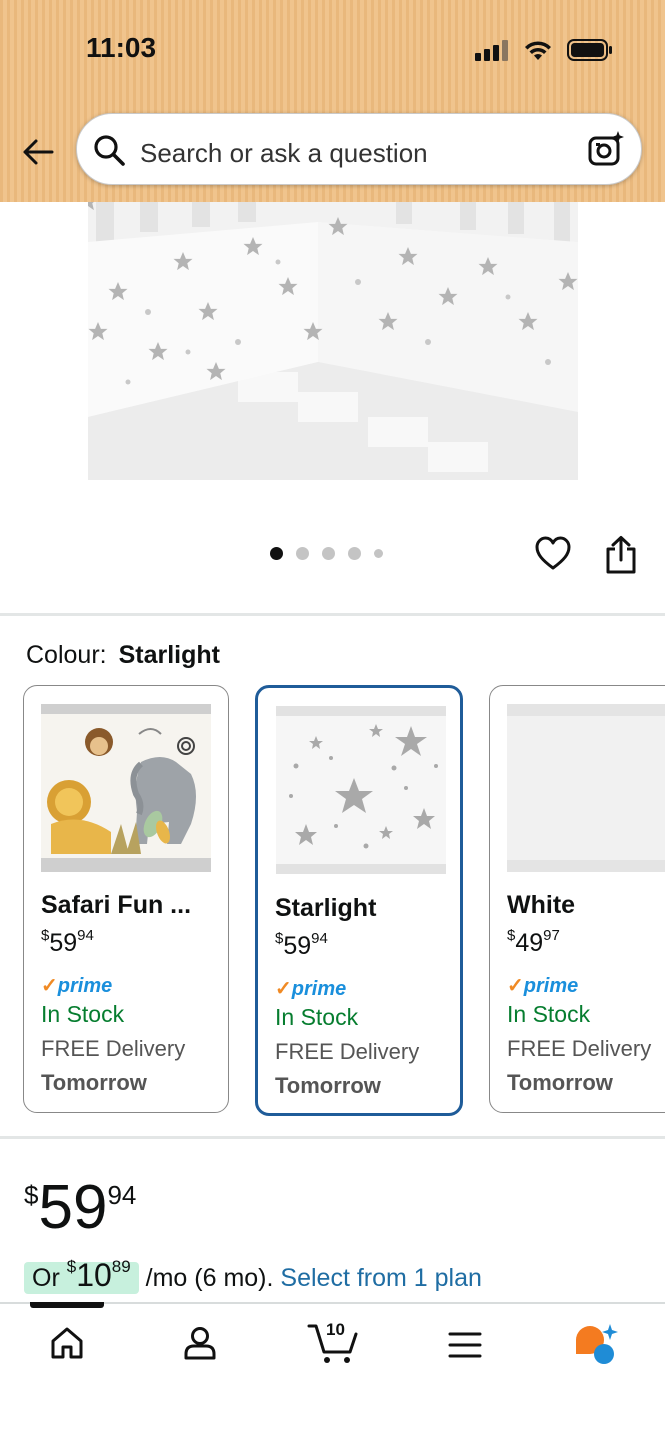  What do you see at coordinates (596, 1345) in the screenshot?
I see `rufus-icon` at bounding box center [596, 1345].